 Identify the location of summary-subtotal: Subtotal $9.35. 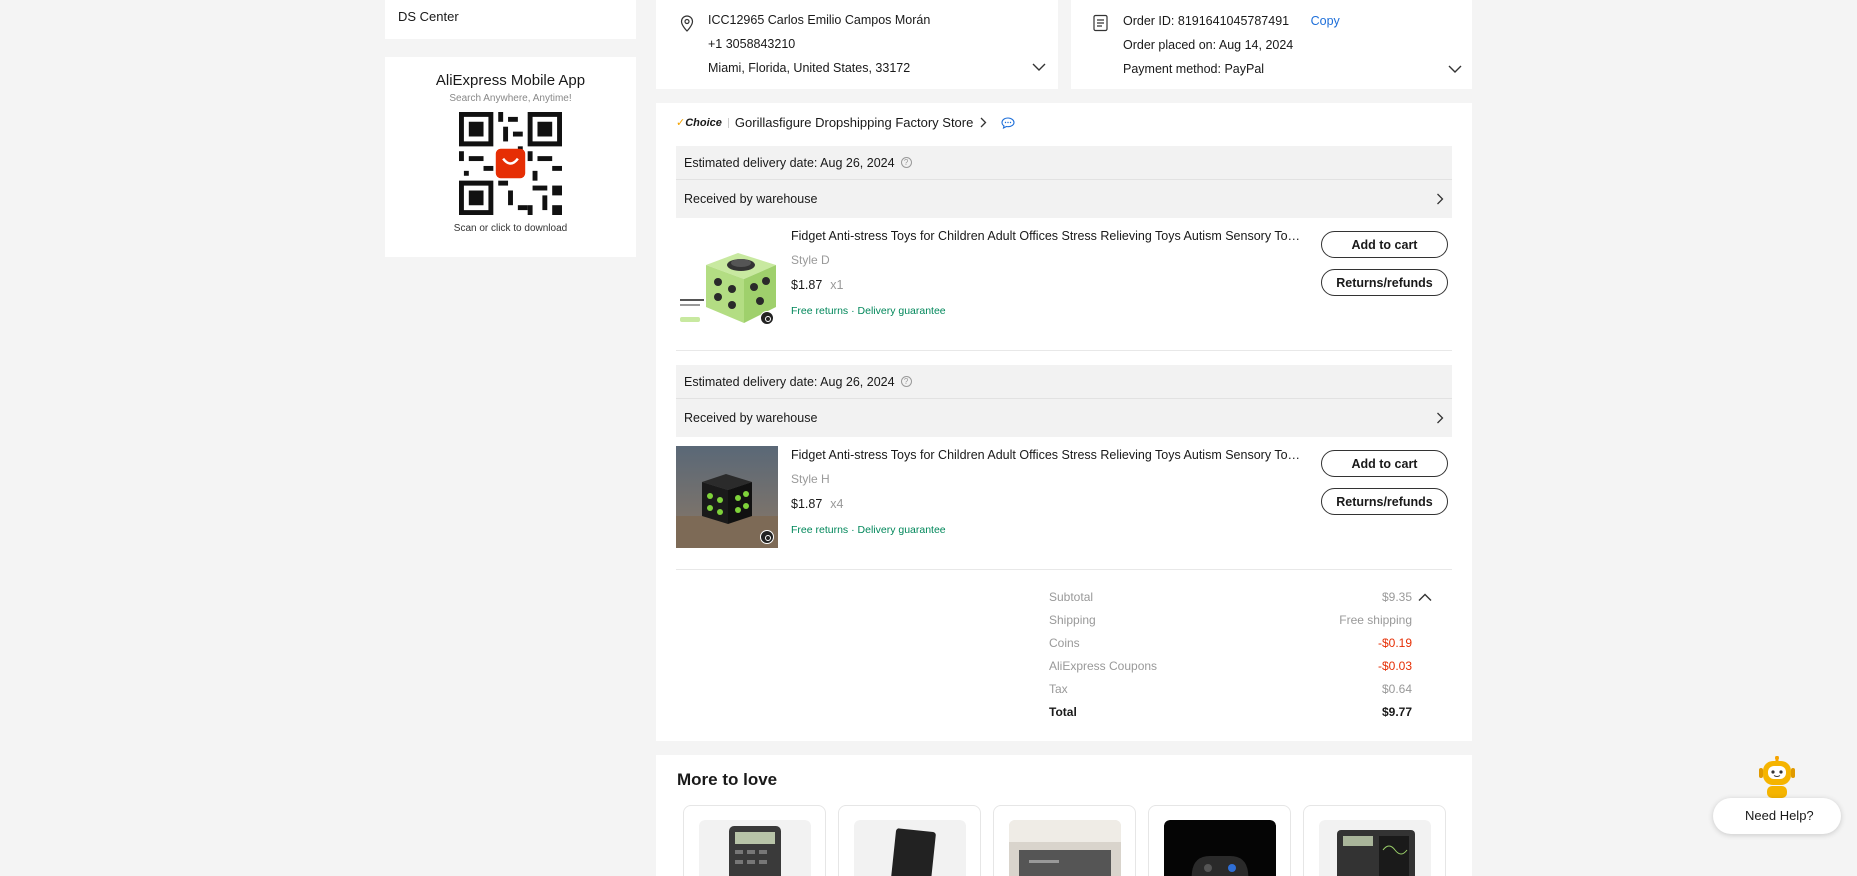
(1240, 601).